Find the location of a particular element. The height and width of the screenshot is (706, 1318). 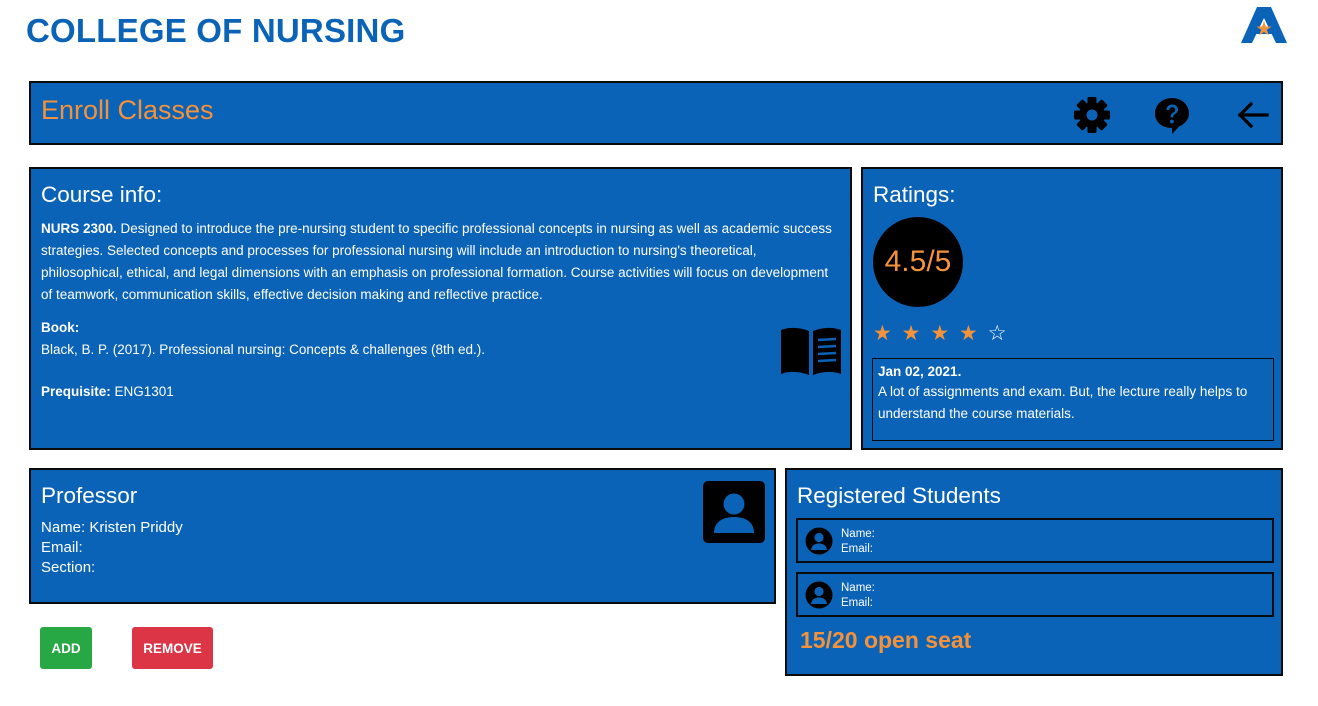

review-date: Jan 02, 2021. is located at coordinates (920, 371).